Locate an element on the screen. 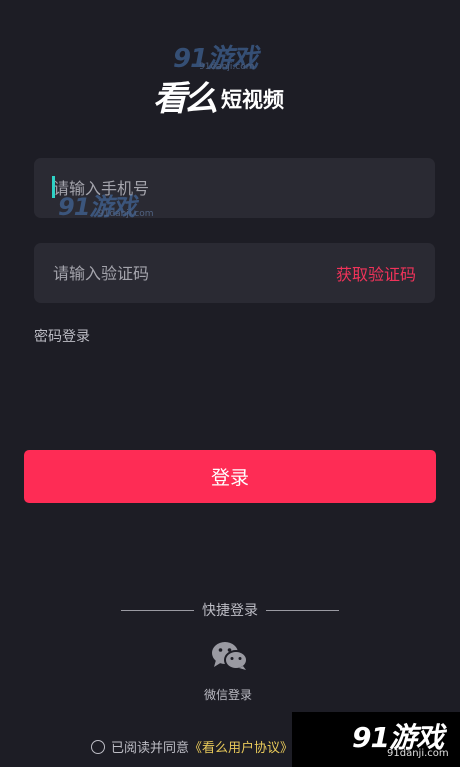 The width and height of the screenshot is (460, 767). watermark-corner: 91游戏 91danji.com is located at coordinates (376, 739).